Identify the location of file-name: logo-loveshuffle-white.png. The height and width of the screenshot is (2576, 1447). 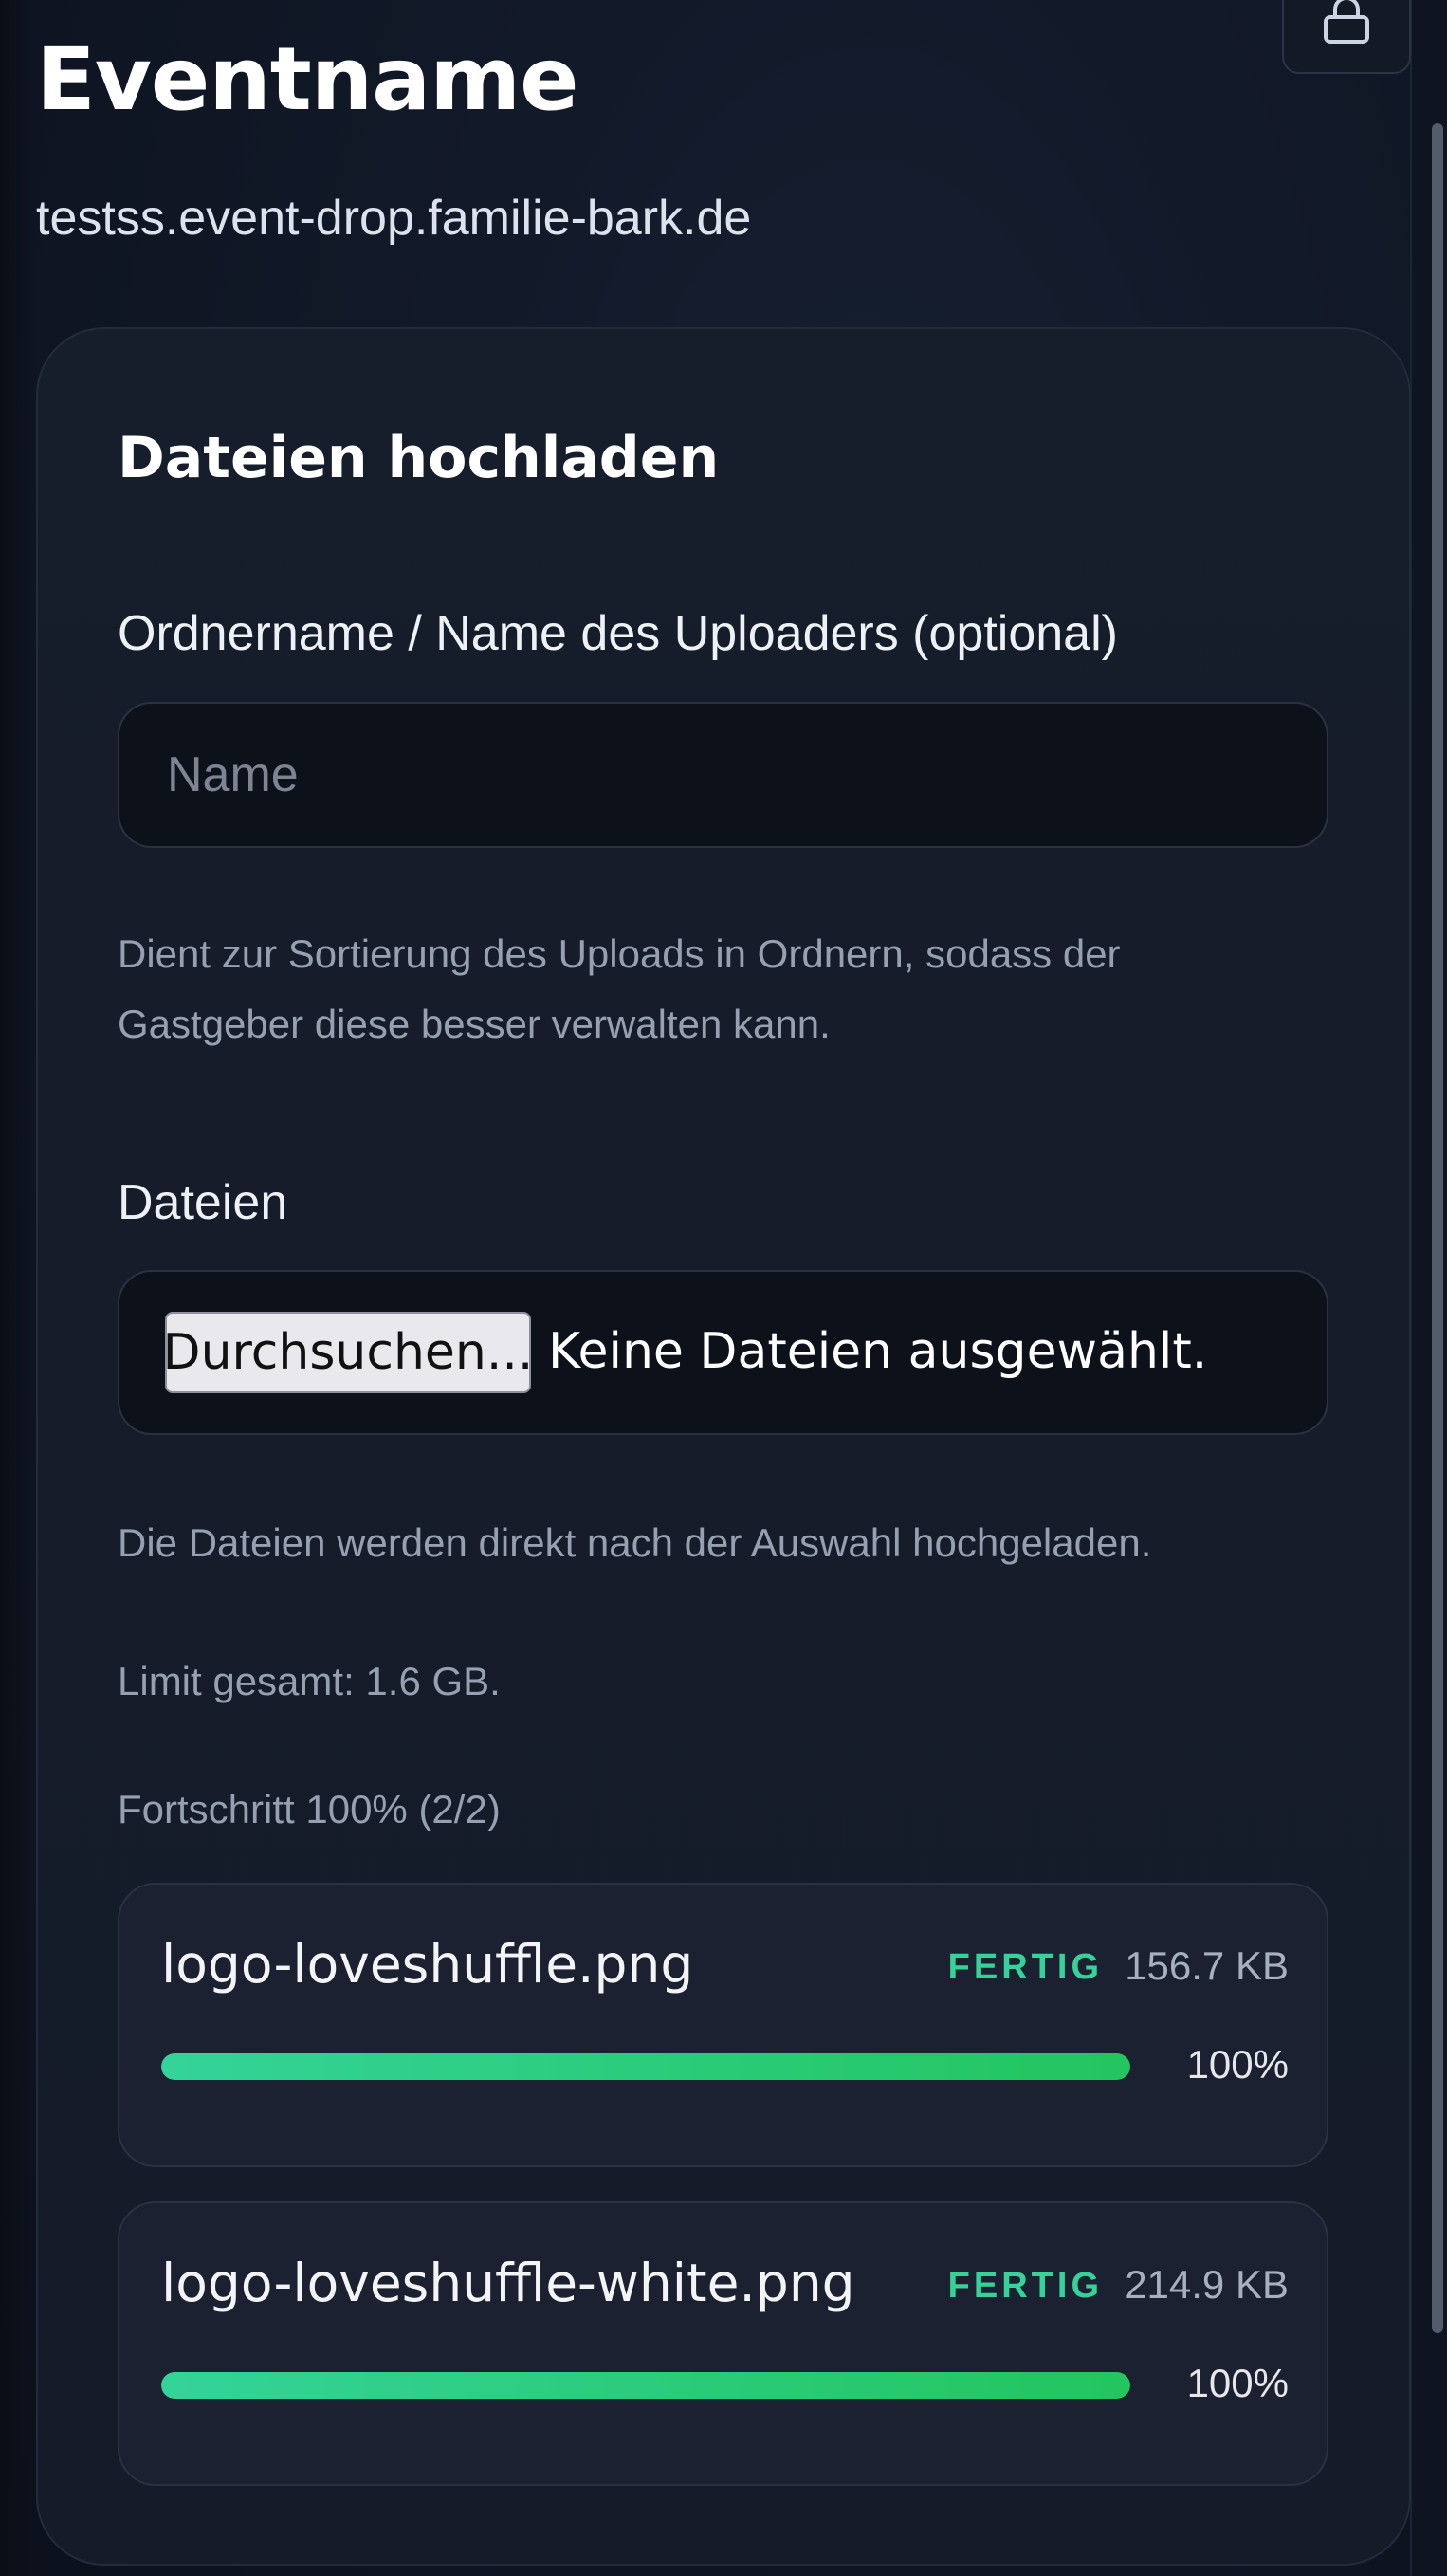
(508, 2283).